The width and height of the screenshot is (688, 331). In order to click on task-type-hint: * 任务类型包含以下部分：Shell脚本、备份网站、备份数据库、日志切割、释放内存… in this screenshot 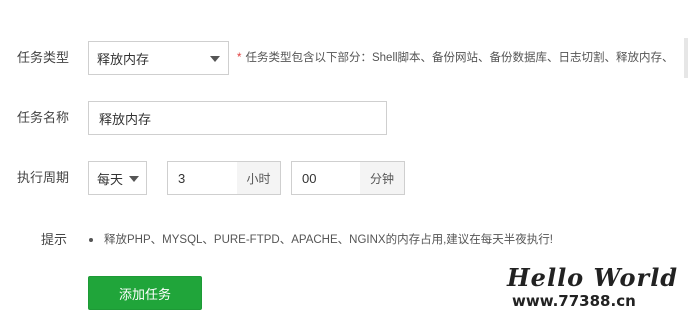, I will do `click(455, 58)`.